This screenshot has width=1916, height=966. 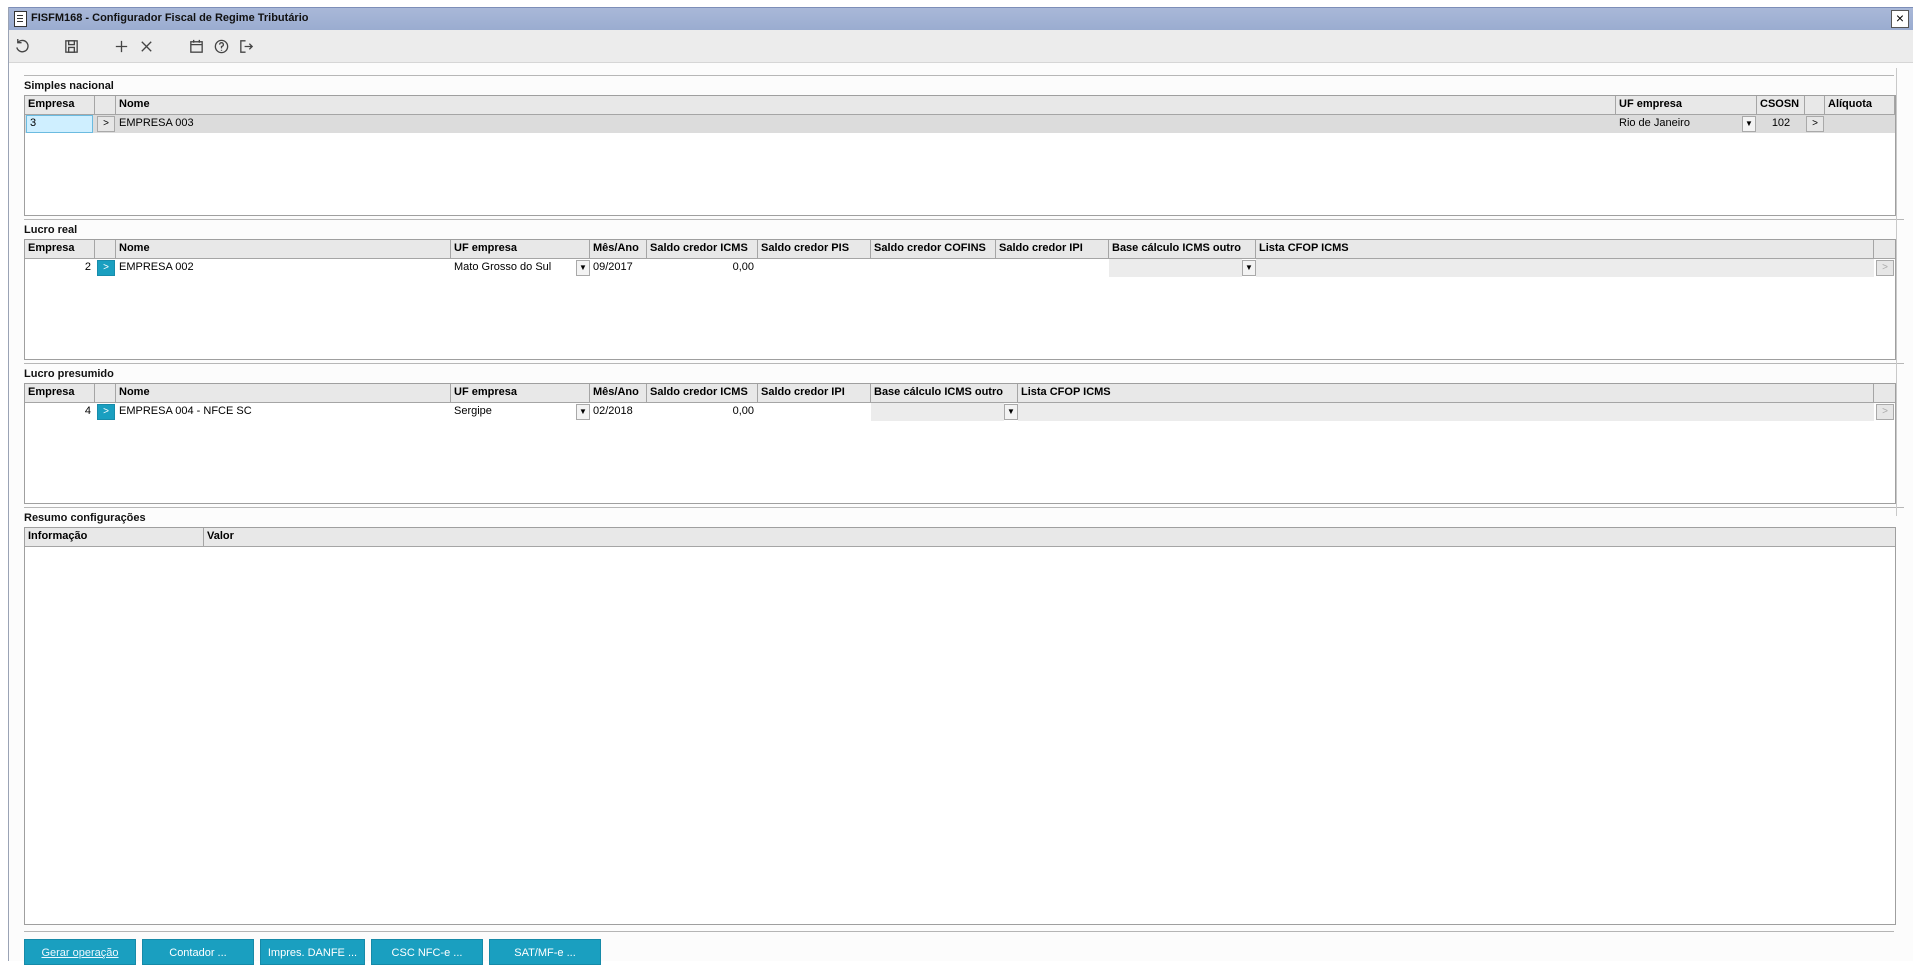 What do you see at coordinates (933, 249) in the screenshot?
I see `col-cofins: Saldo credor COFINS` at bounding box center [933, 249].